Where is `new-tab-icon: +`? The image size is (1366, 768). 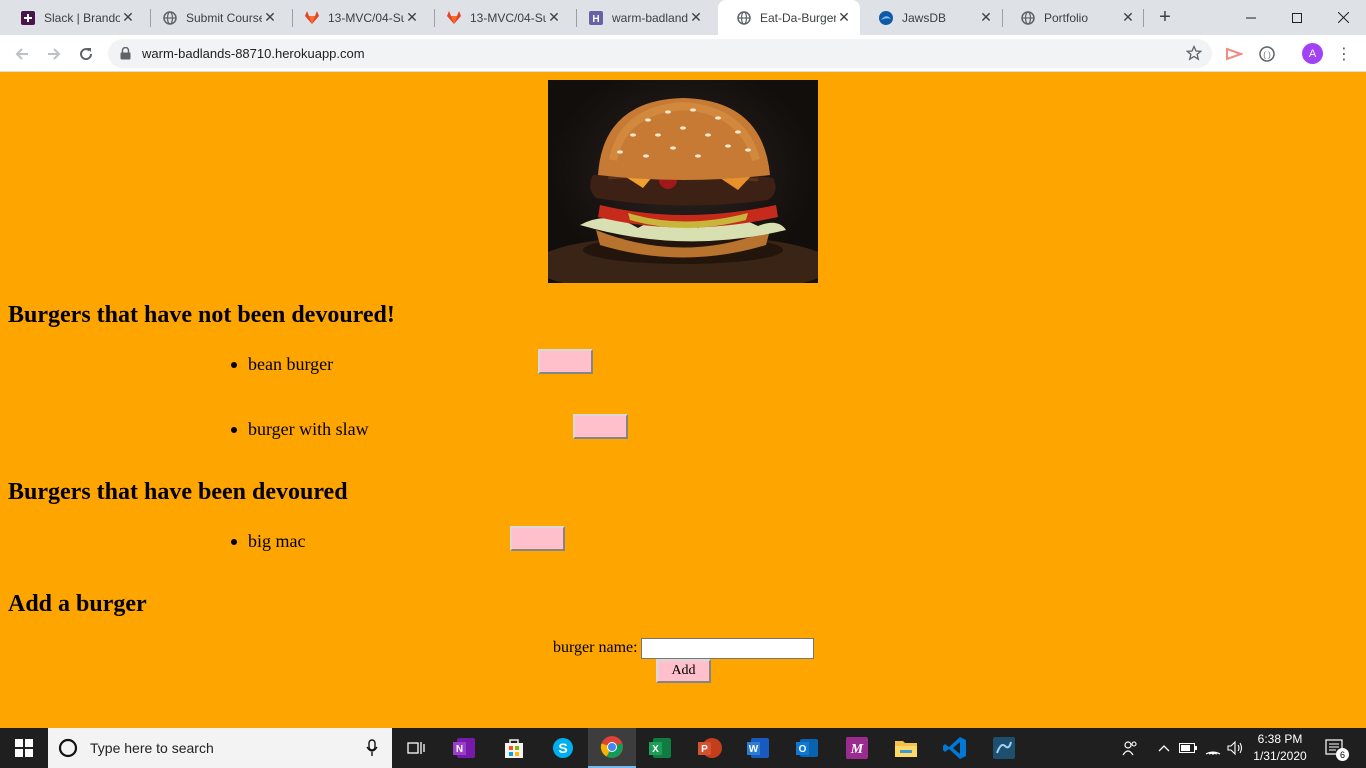
new-tab-icon: + is located at coordinates (1165, 18).